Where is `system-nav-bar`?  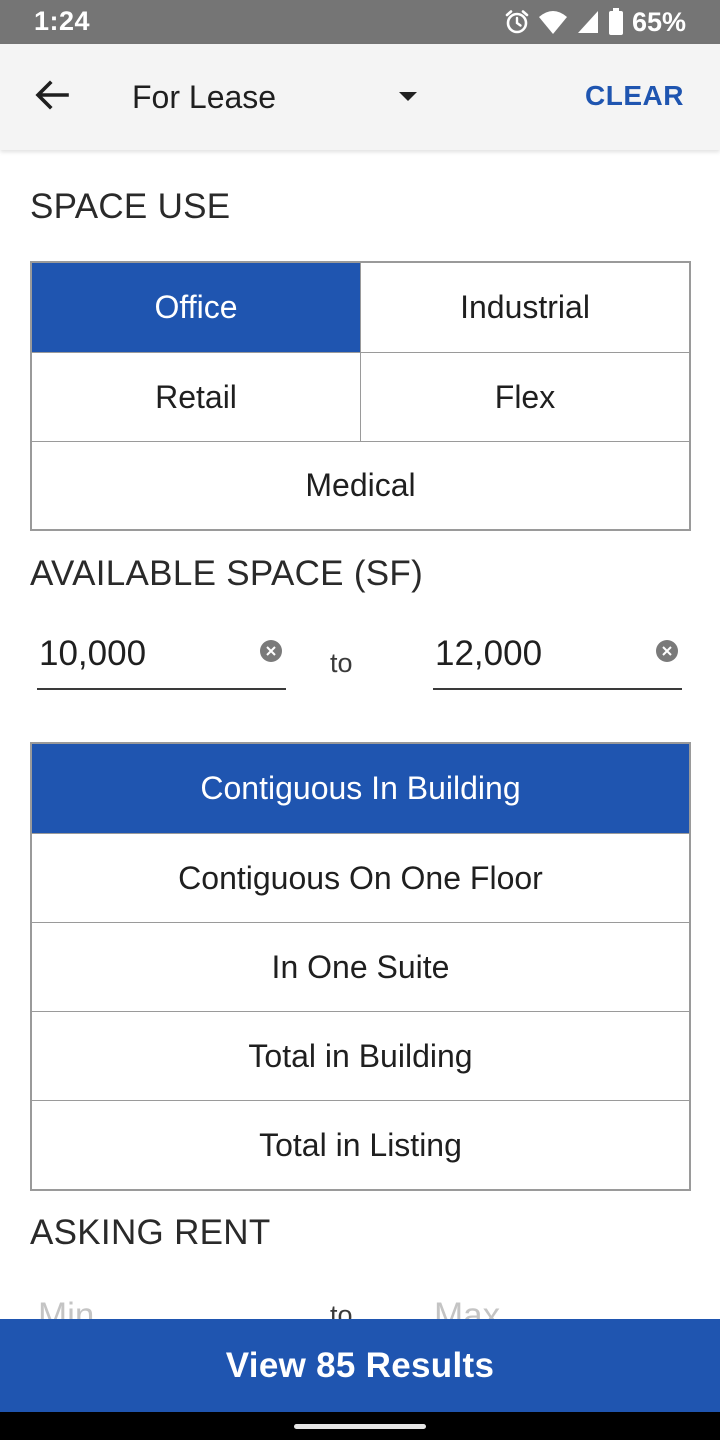 system-nav-bar is located at coordinates (360, 1426).